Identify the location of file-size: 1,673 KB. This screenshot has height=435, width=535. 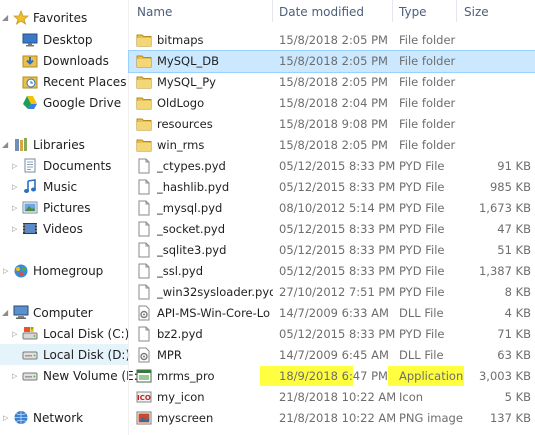
(504, 208).